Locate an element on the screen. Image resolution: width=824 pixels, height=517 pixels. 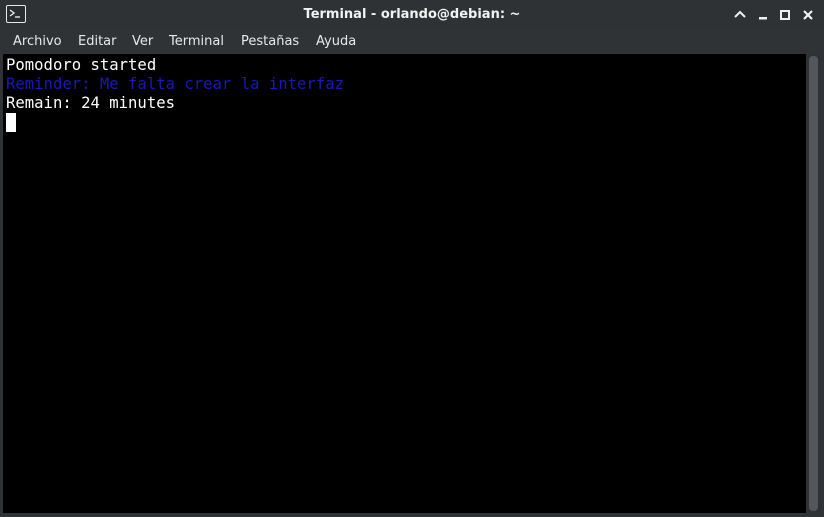
scrollbar-thumb is located at coordinates (813, 283).